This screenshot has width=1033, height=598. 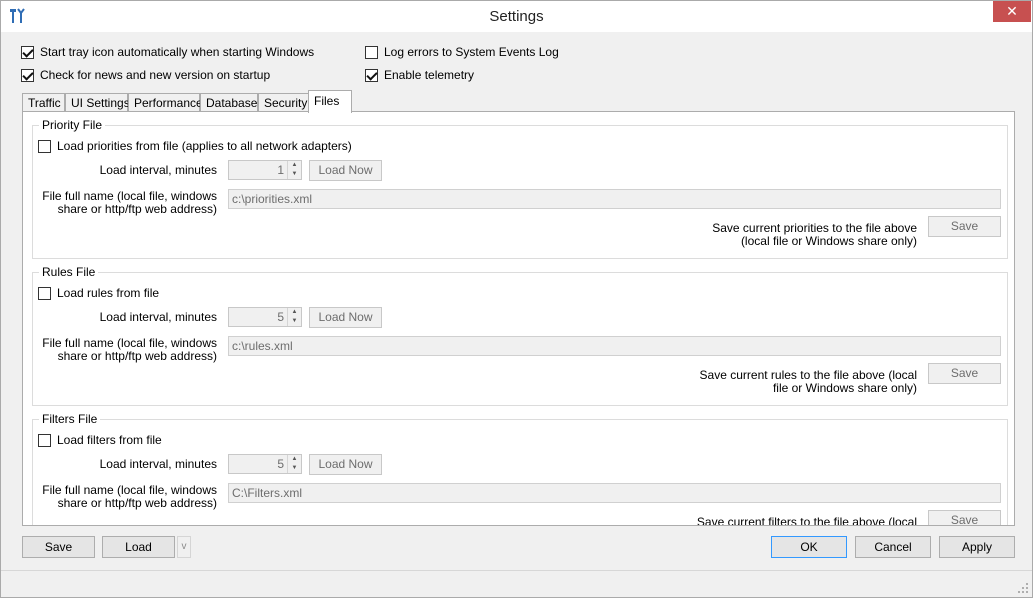 I want to click on priority-file-label-line2: share or http/ftp web address), so click(x=137, y=209).